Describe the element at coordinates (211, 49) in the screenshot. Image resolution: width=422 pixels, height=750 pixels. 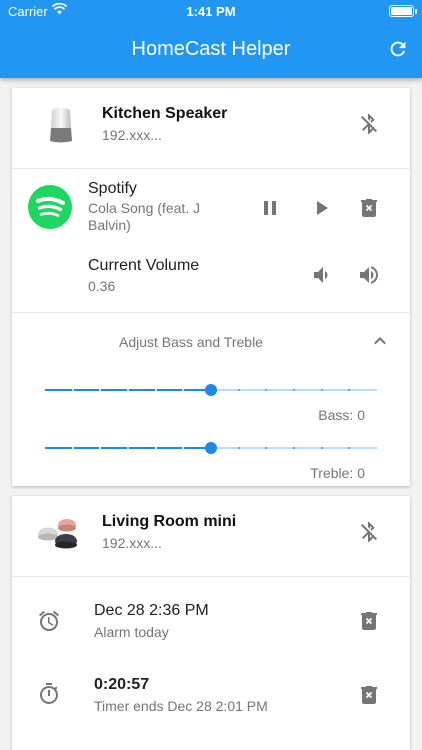
I see `app-title: HomeCast Helper` at that location.